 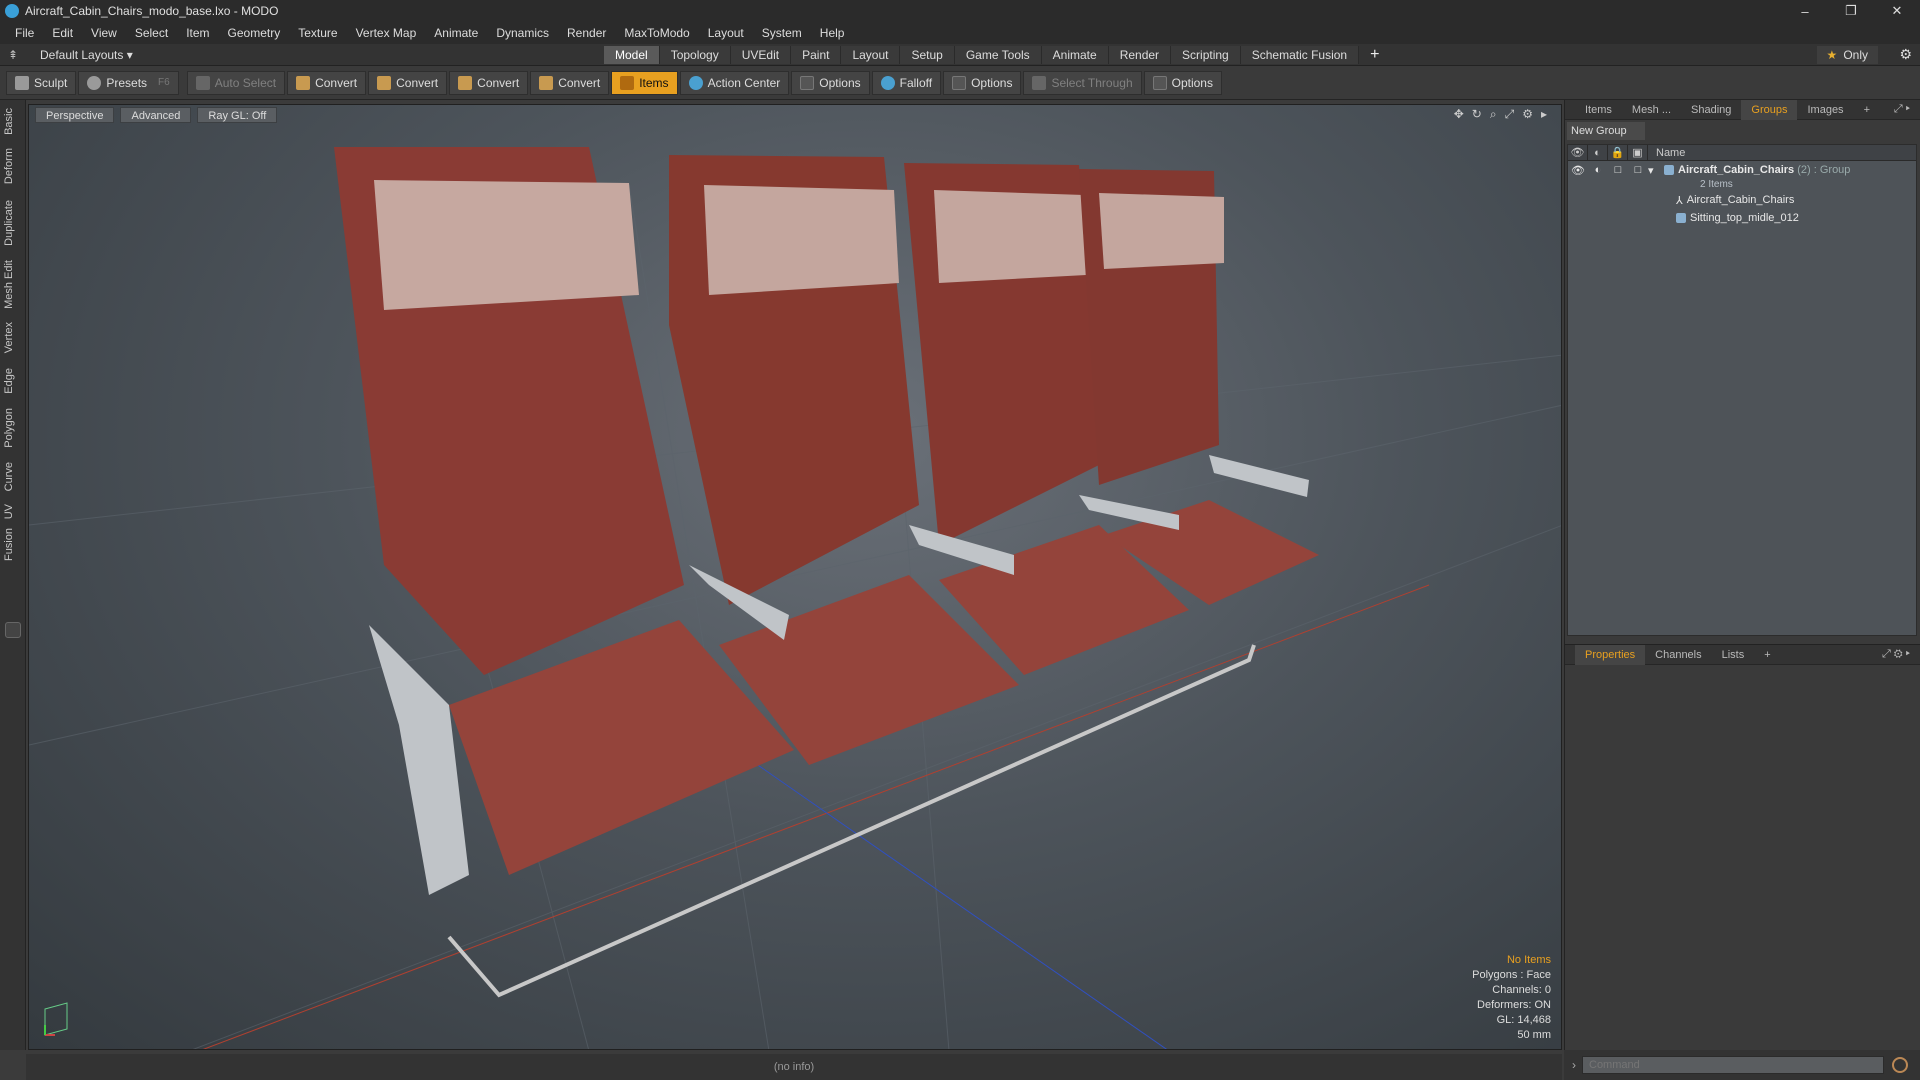 What do you see at coordinates (1847, 55) in the screenshot?
I see `only-button: ★ Only` at bounding box center [1847, 55].